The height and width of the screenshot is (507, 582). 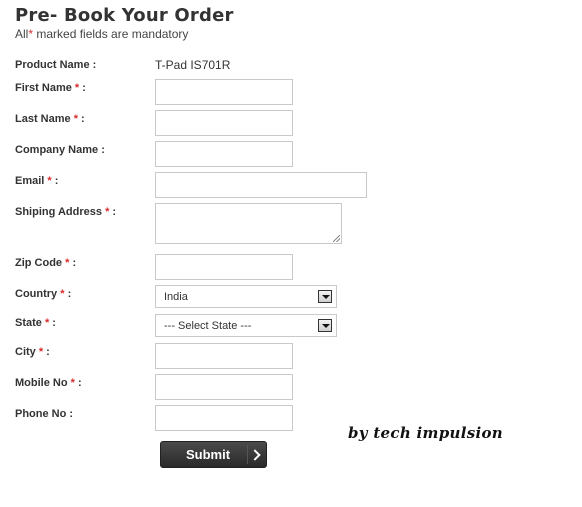 I want to click on mandatory-note-prefix: All, so click(x=22, y=34).